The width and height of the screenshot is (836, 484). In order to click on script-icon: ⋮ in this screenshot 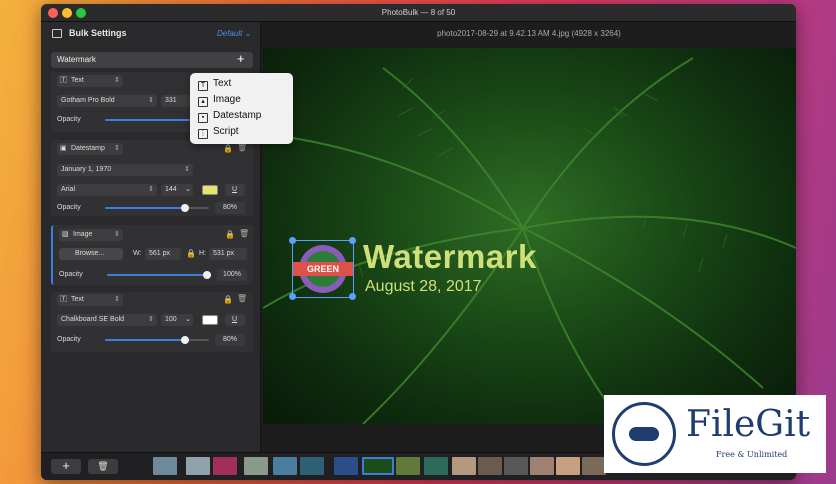, I will do `click(203, 134)`.